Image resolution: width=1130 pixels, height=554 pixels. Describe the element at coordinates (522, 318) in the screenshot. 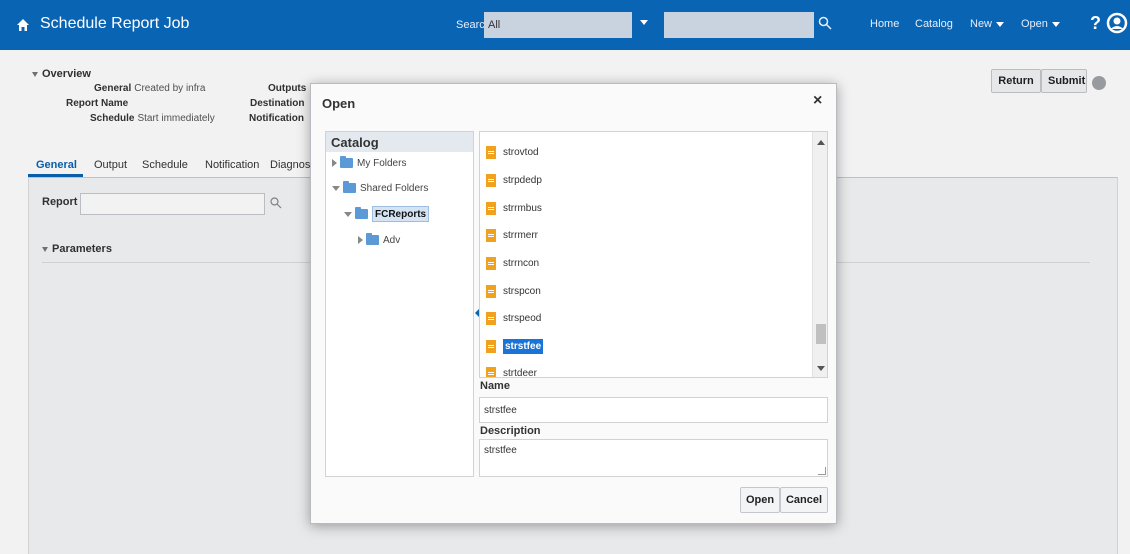

I see `file-name: strspeod` at that location.